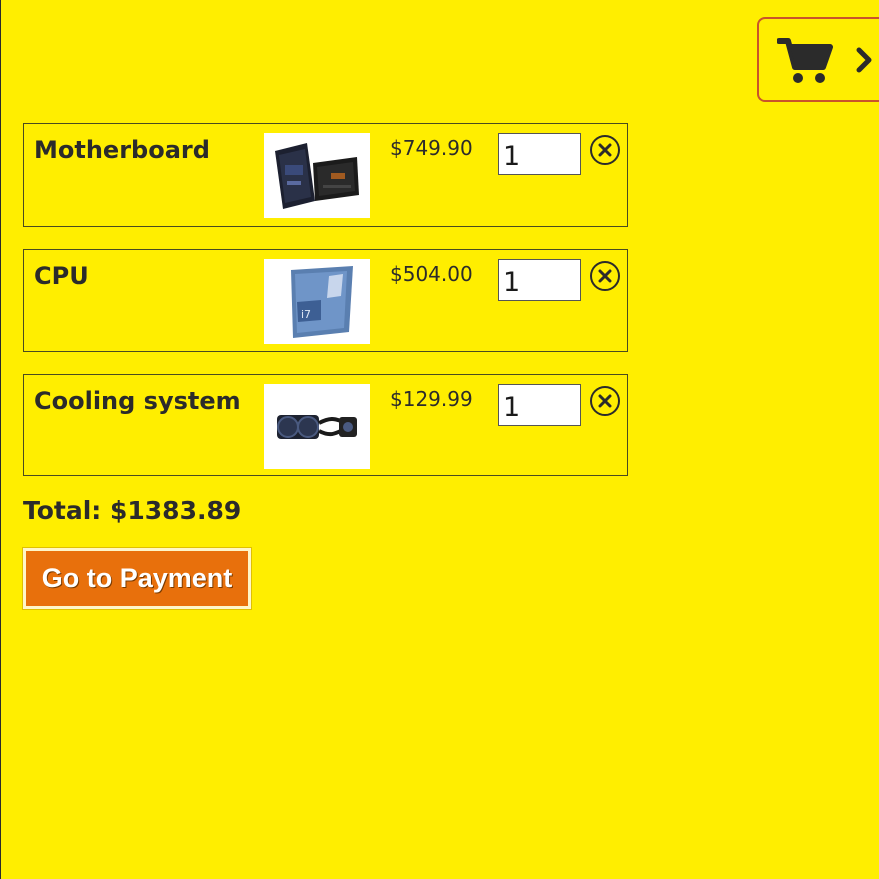  Describe the element at coordinates (317, 426) in the screenshot. I see `cooler-image` at that location.